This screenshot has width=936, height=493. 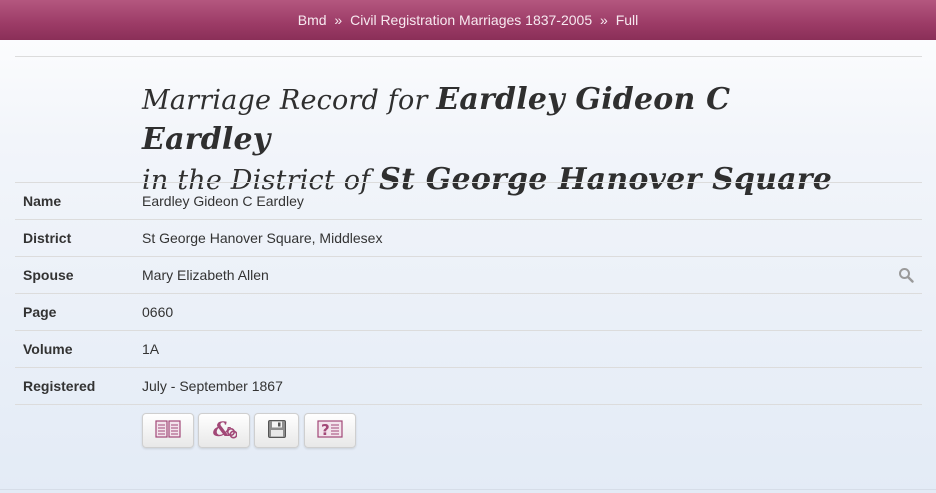 I want to click on row-label: Page, so click(x=40, y=312).